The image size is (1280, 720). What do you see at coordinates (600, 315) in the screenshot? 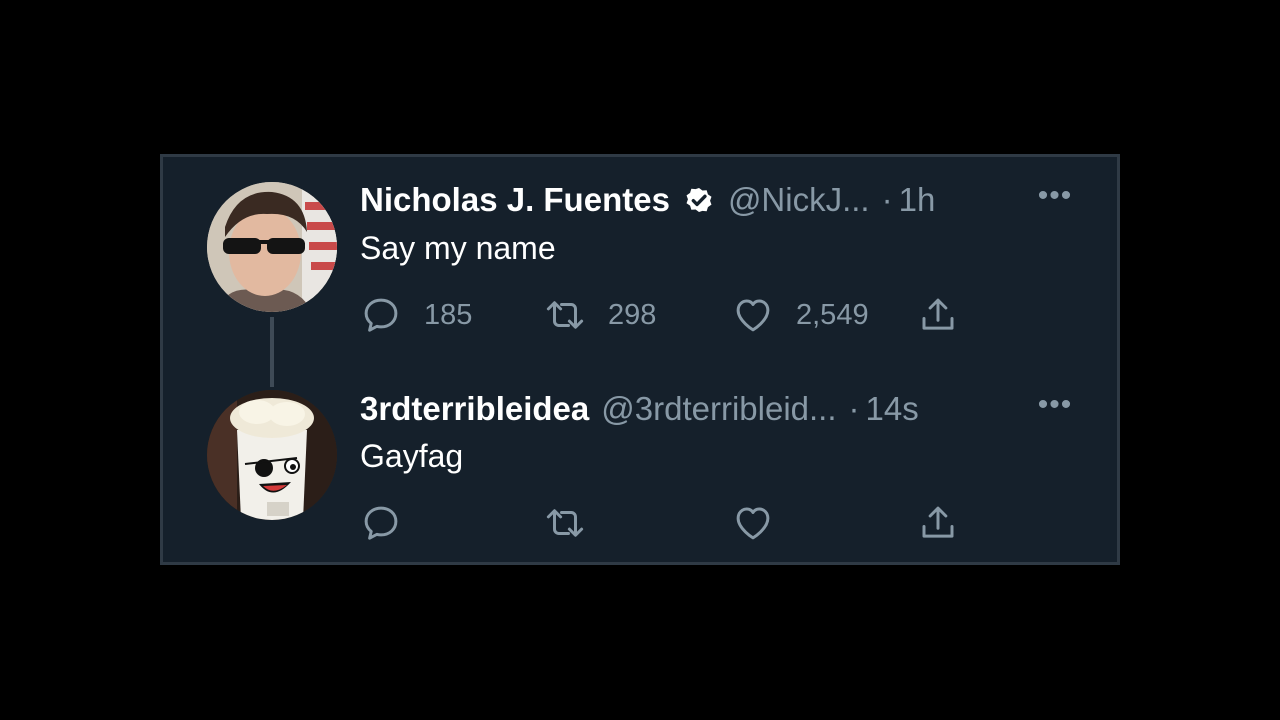
I see `retweet-button: 298` at bounding box center [600, 315].